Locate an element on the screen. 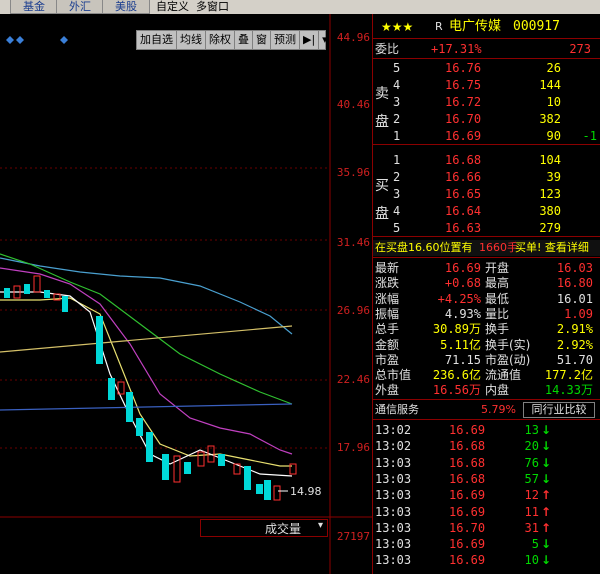 The height and width of the screenshot is (574, 600). top-tab-bar: 基金 外汇 美股 自定义 多窗口 is located at coordinates (300, 7).